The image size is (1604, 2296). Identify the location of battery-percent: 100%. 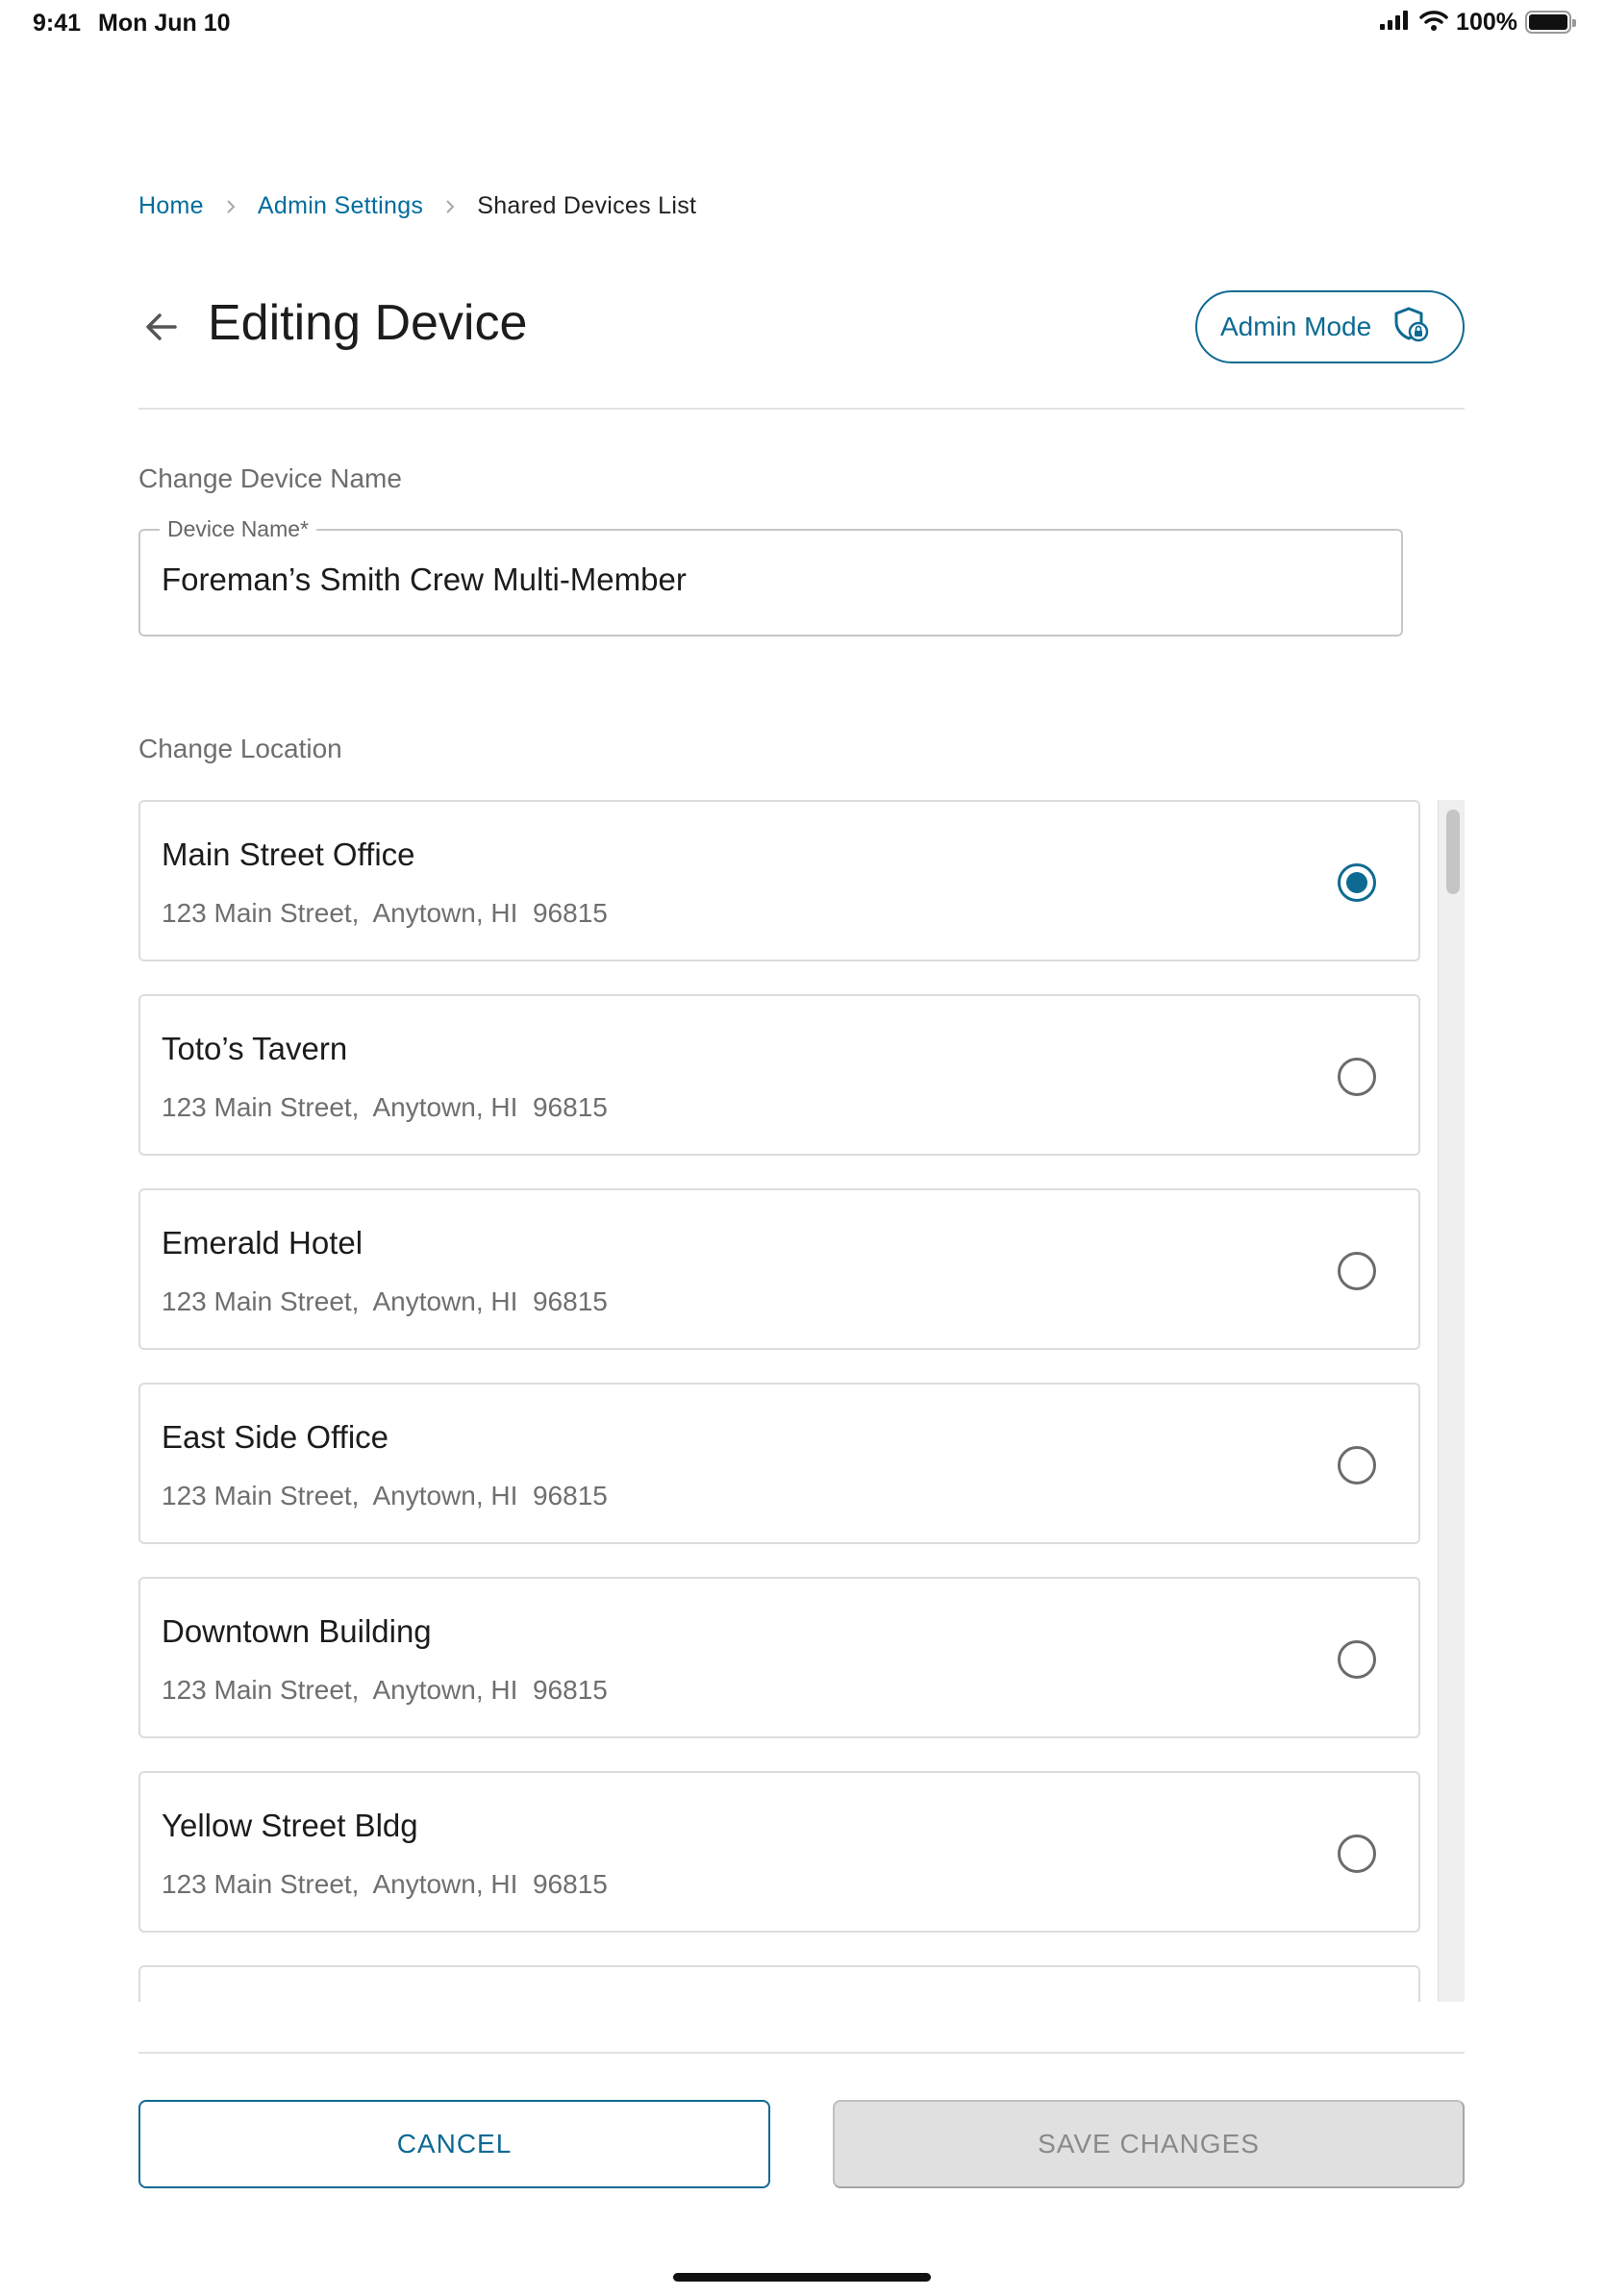
(1486, 22).